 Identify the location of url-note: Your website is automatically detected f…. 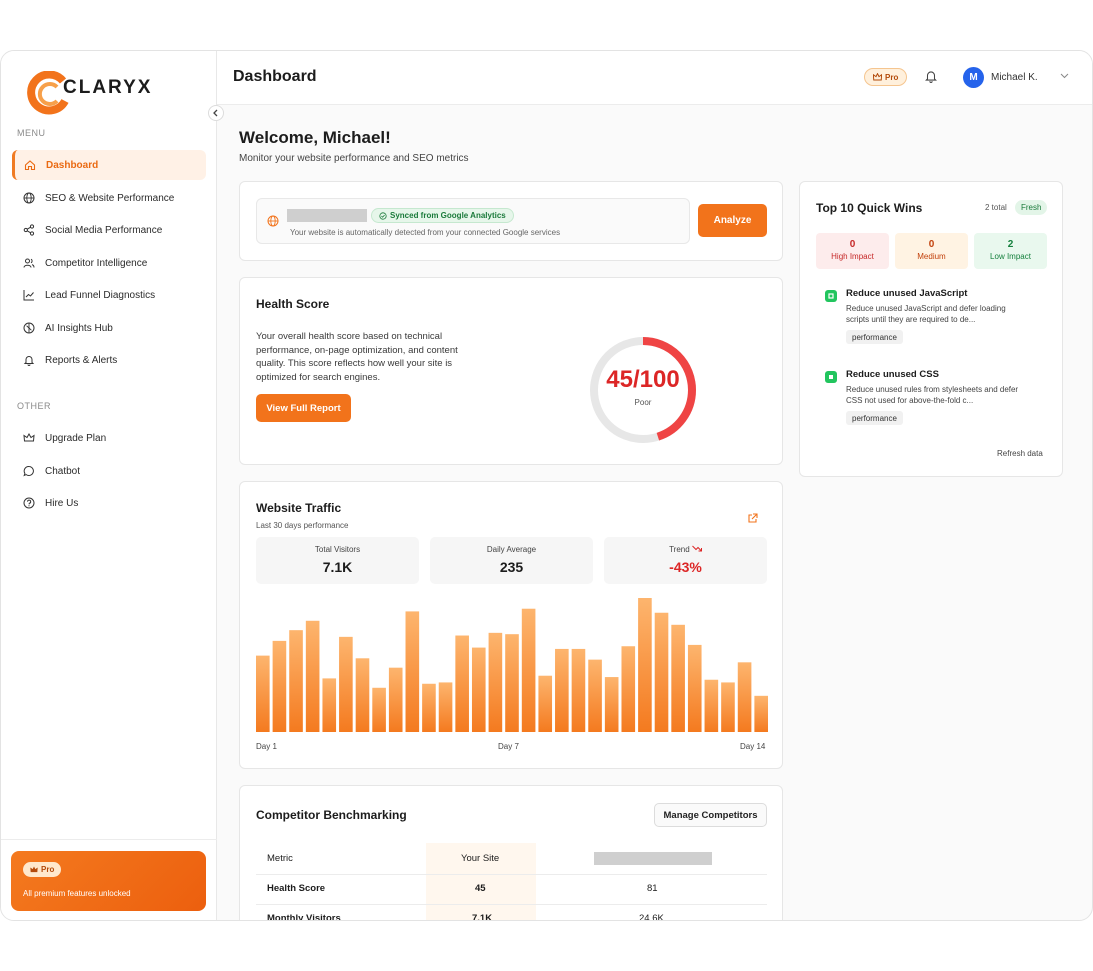
(425, 232).